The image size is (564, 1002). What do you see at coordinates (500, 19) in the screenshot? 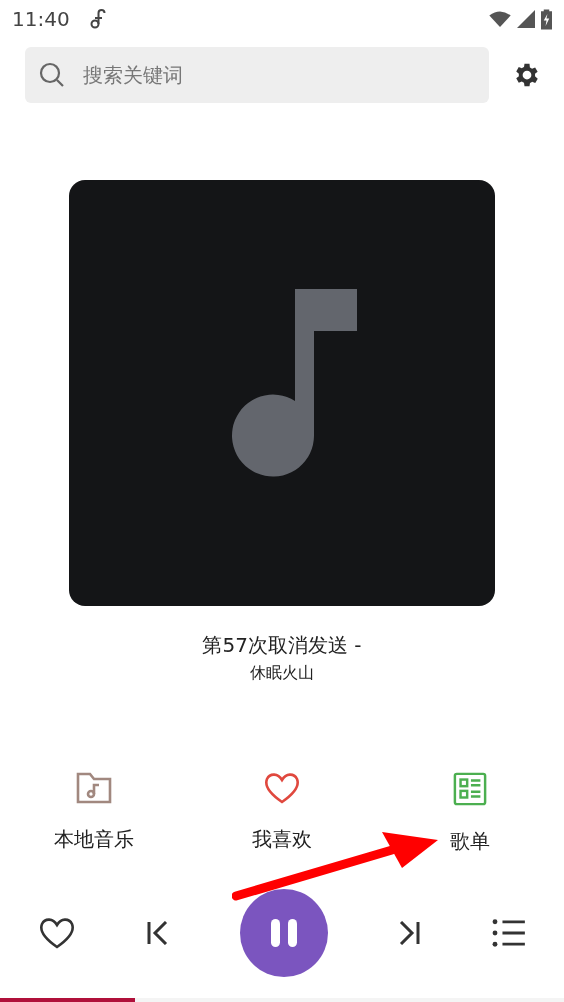
I see `wifi-icon` at bounding box center [500, 19].